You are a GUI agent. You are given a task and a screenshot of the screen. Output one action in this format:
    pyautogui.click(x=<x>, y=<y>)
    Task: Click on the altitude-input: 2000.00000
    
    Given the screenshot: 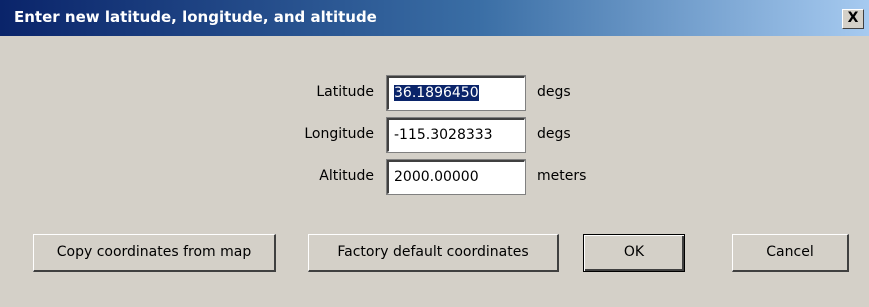 What is the action you would take?
    pyautogui.click(x=456, y=177)
    